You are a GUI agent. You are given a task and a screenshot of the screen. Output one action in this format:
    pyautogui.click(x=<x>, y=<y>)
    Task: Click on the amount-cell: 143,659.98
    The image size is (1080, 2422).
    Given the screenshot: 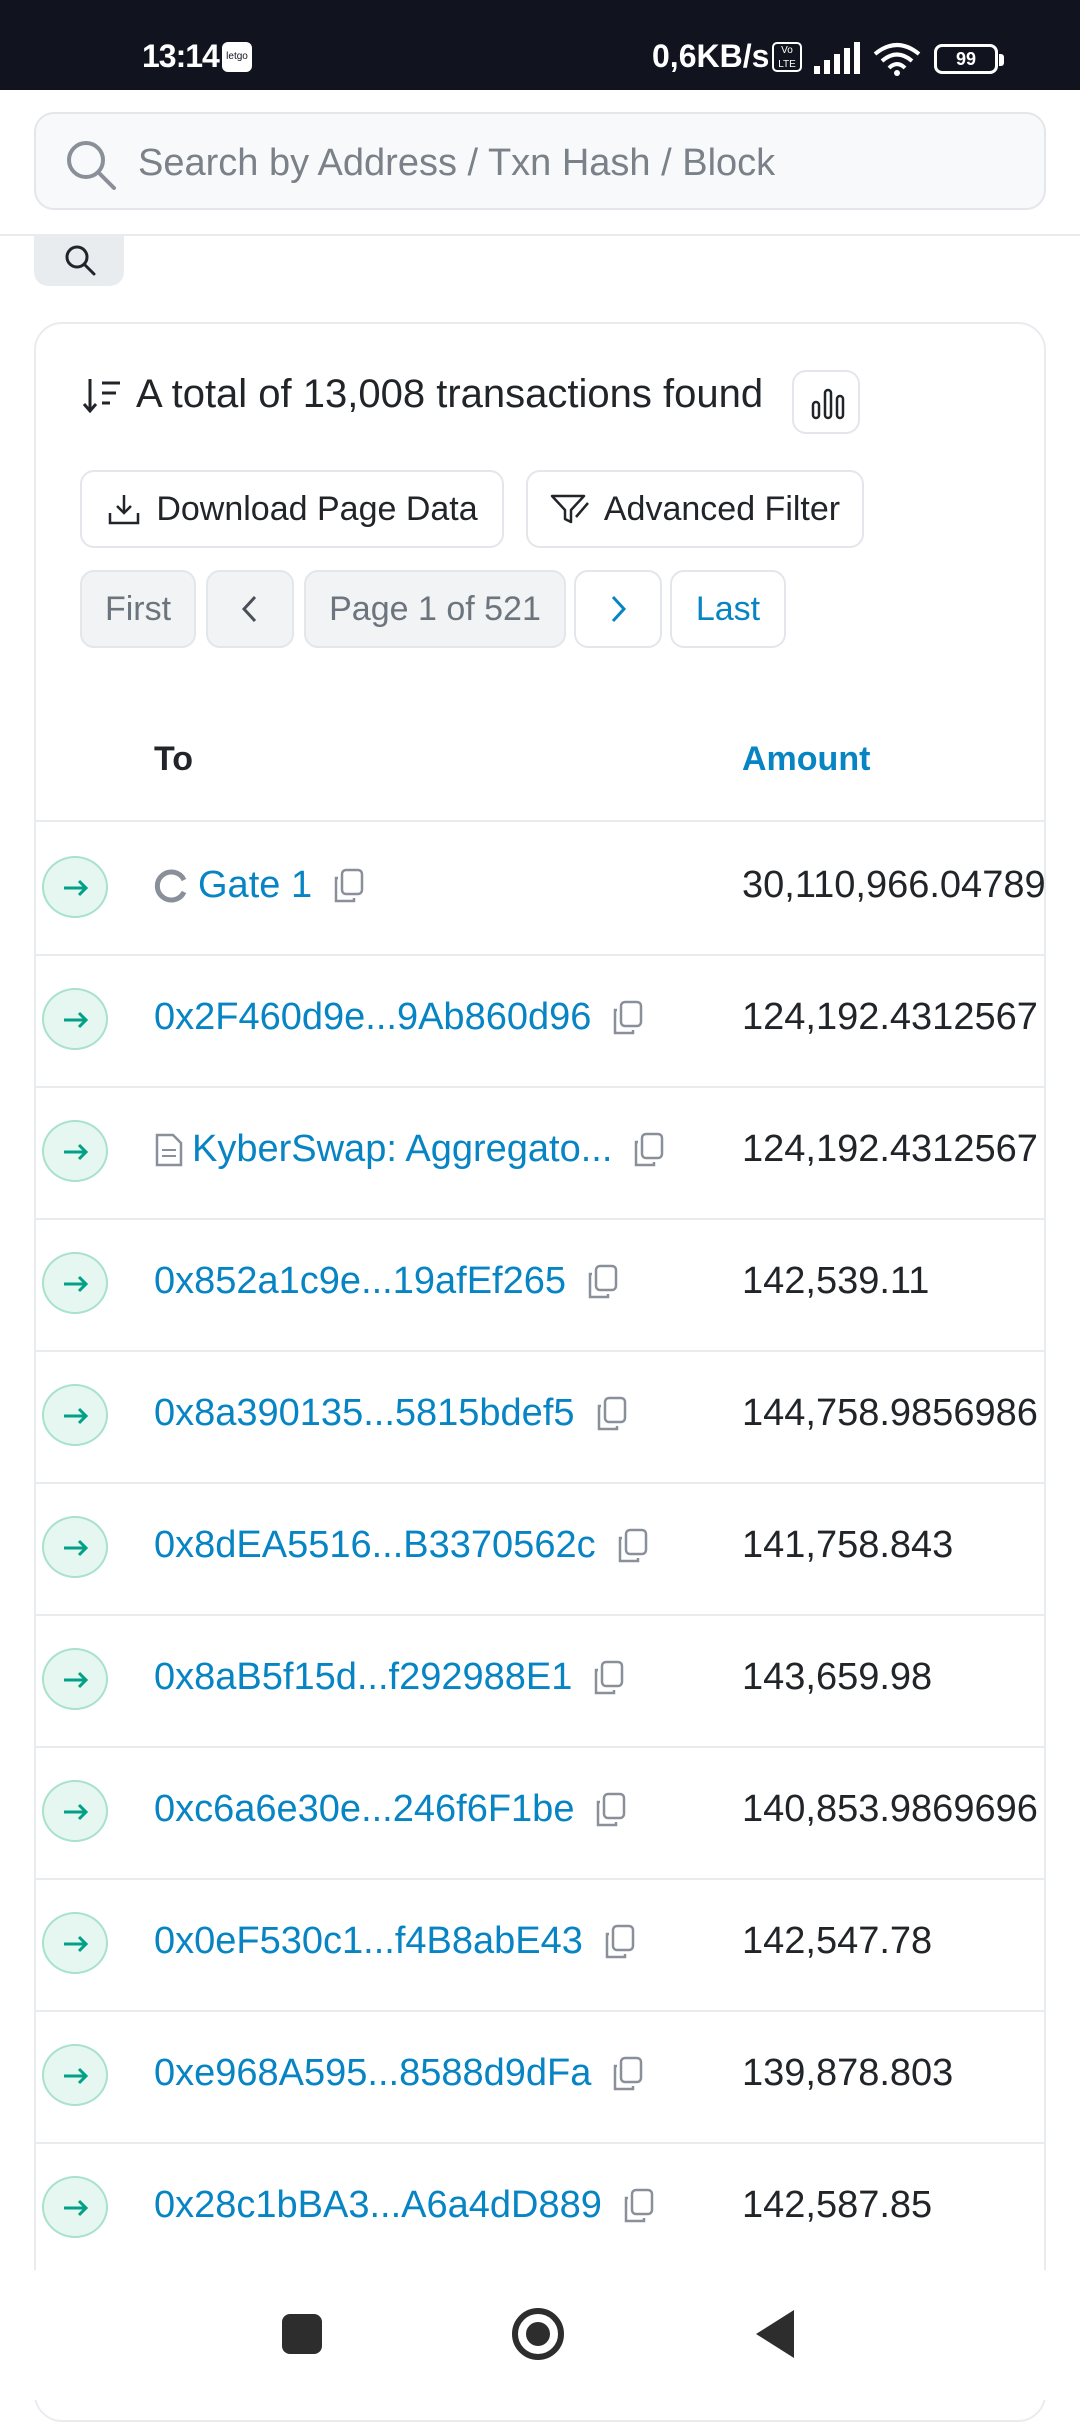 What is the action you would take?
    pyautogui.click(x=837, y=1677)
    